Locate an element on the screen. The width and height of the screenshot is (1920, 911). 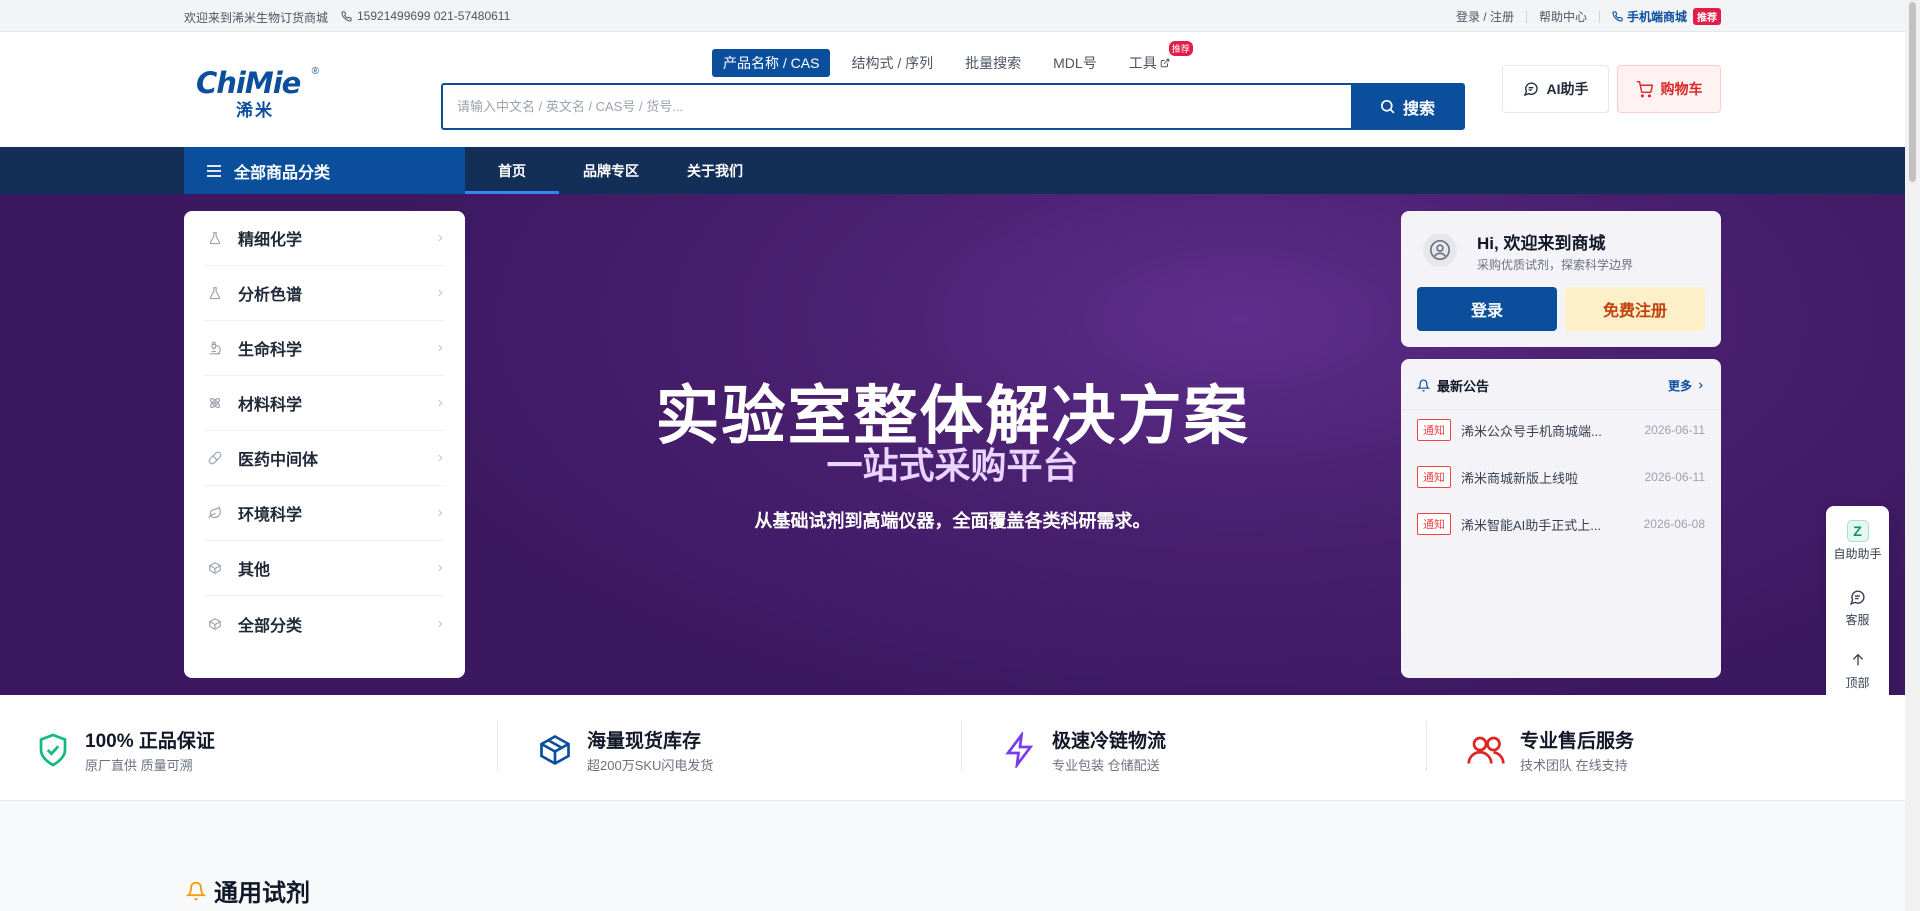
search-bar: 搜索 is located at coordinates (953, 106).